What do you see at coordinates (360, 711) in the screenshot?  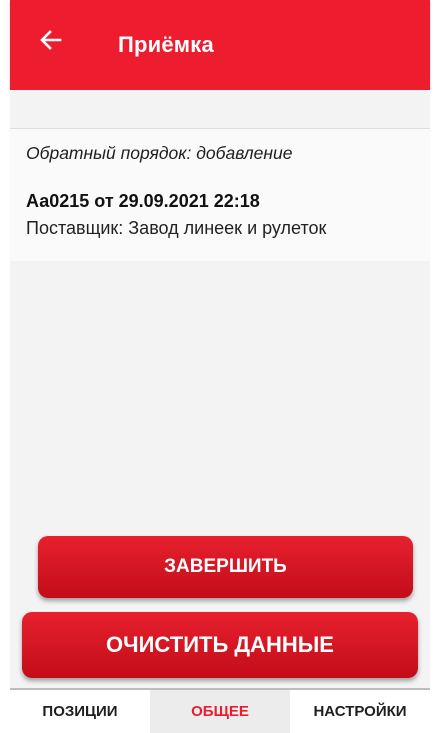 I see `tab-settings: НАСТРОЙКИ` at bounding box center [360, 711].